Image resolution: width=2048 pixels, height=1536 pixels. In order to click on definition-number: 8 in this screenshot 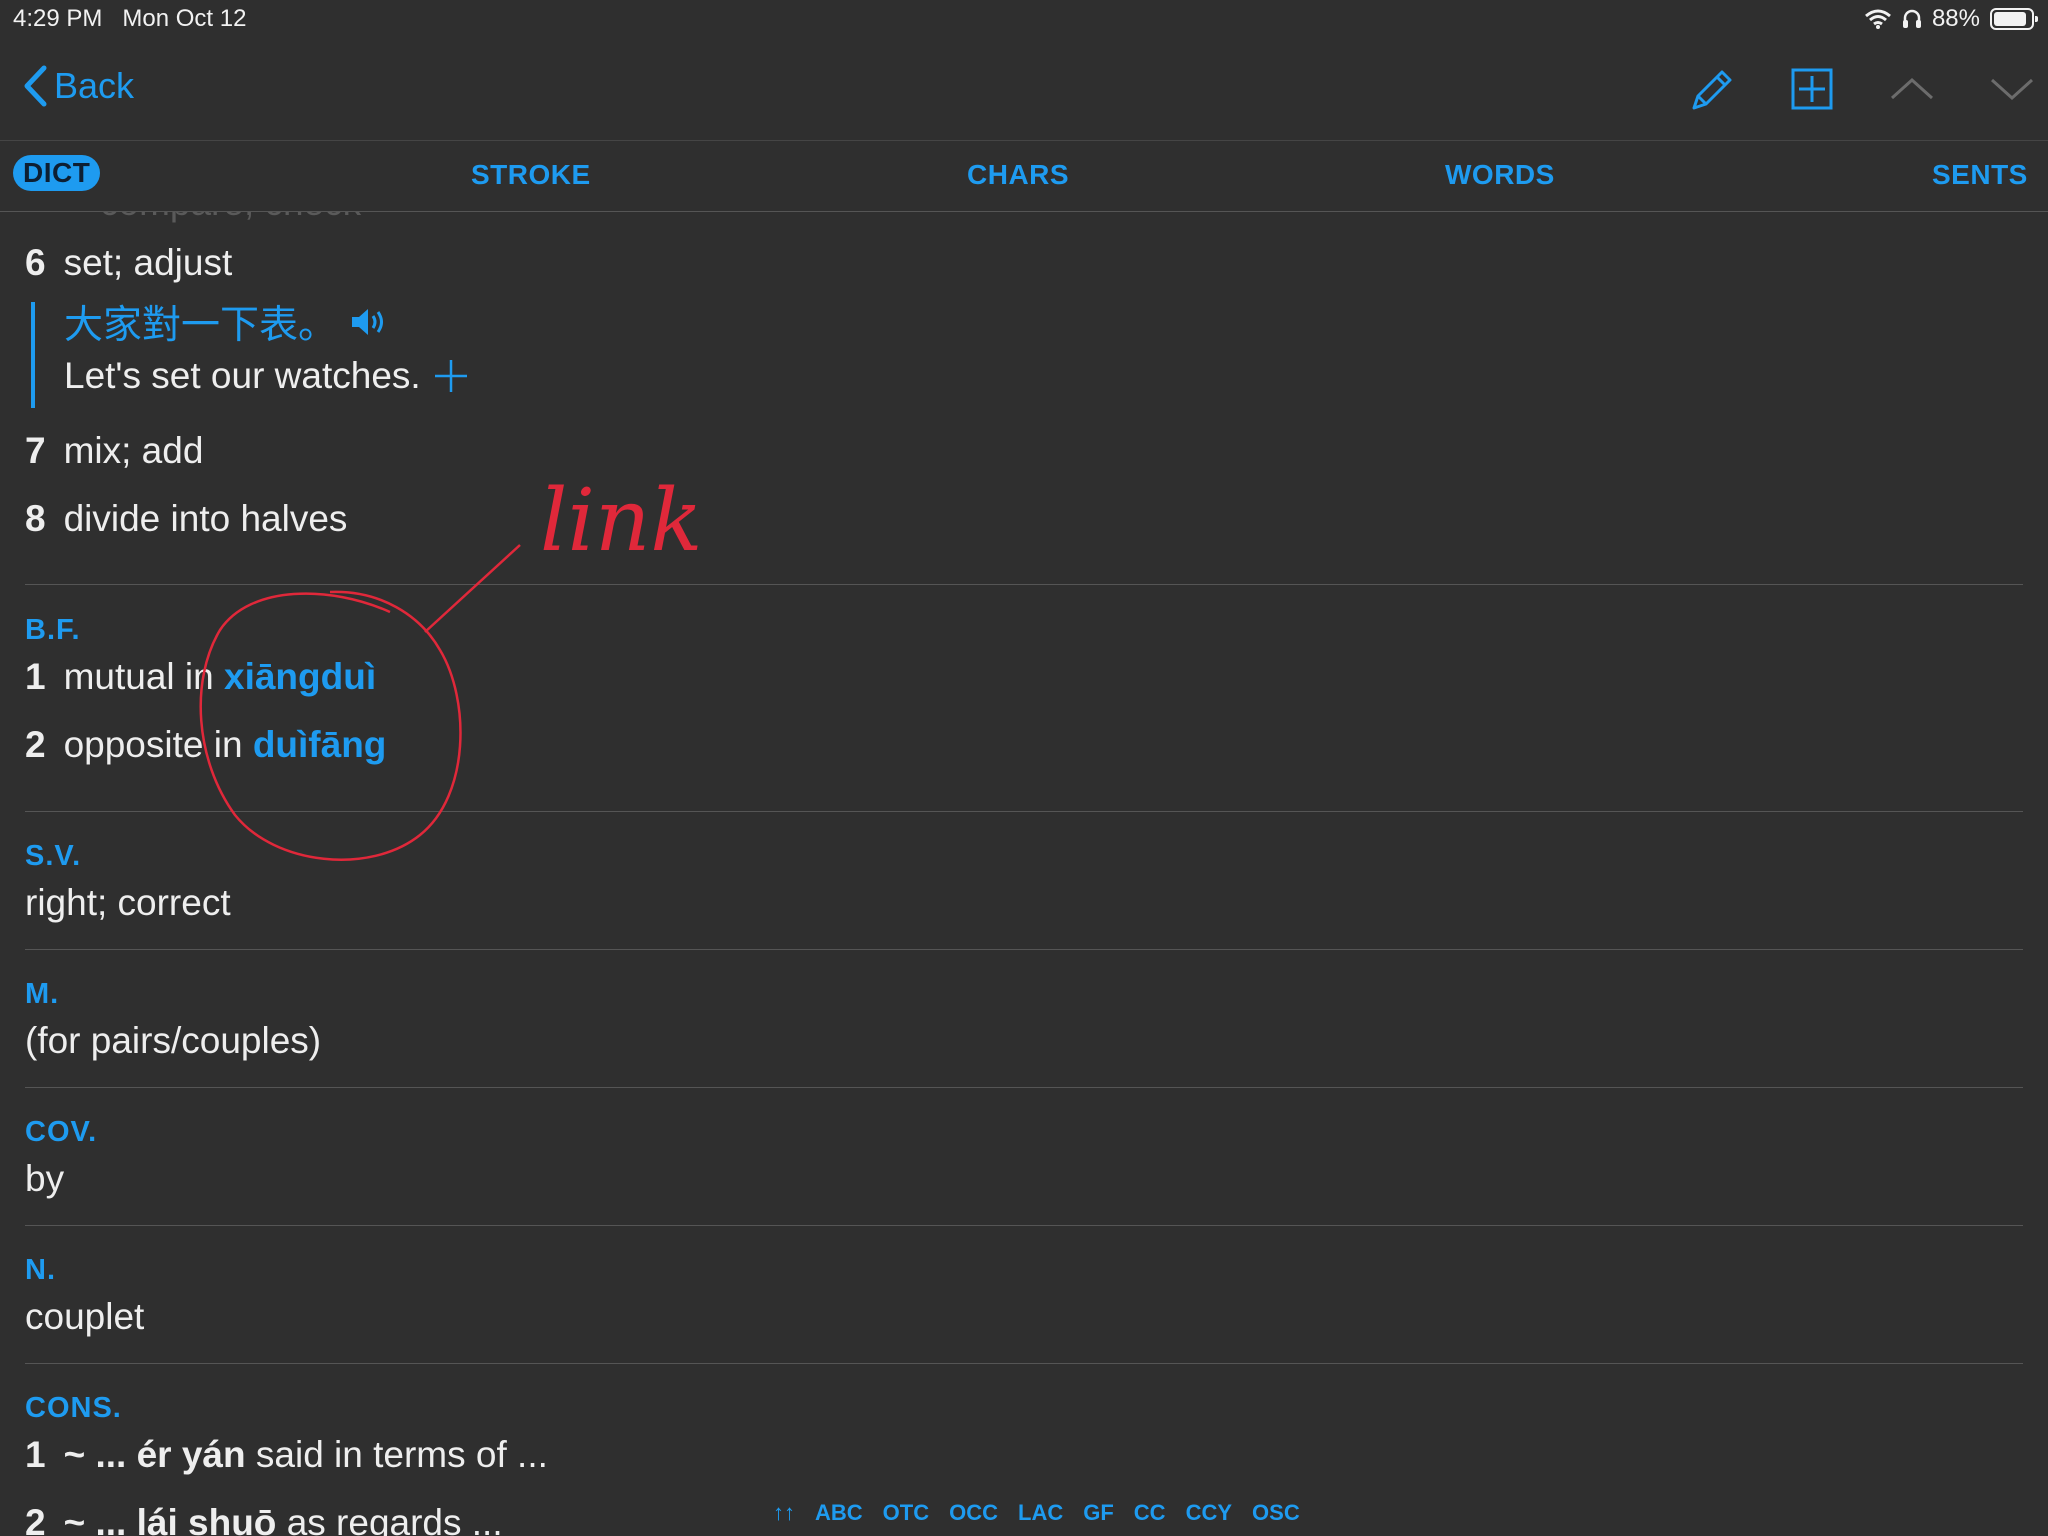, I will do `click(35, 518)`.